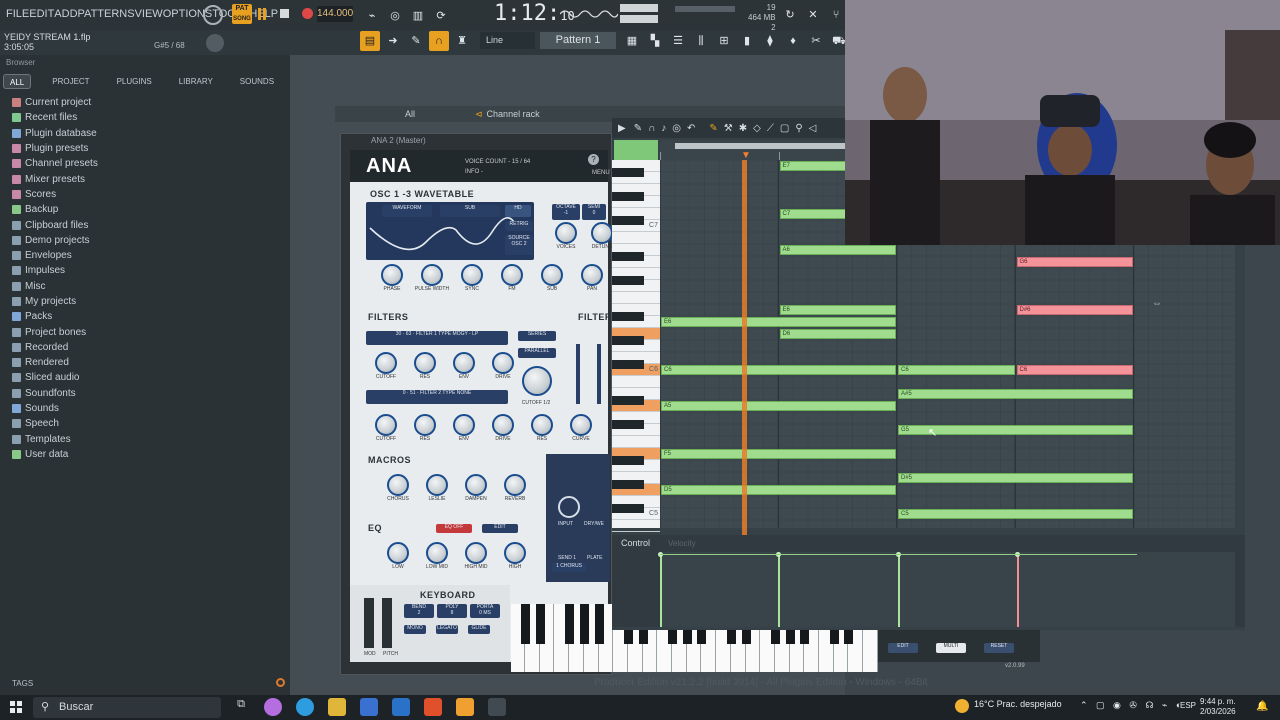 This screenshot has height=720, width=1280. I want to click on master-pitch-bar, so click(639, 19).